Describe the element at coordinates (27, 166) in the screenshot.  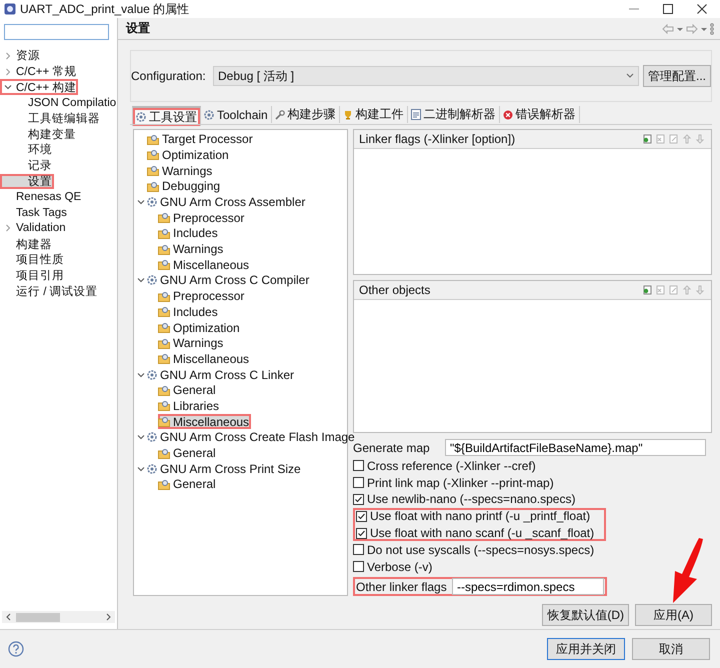
I see `nav-item: 记录` at that location.